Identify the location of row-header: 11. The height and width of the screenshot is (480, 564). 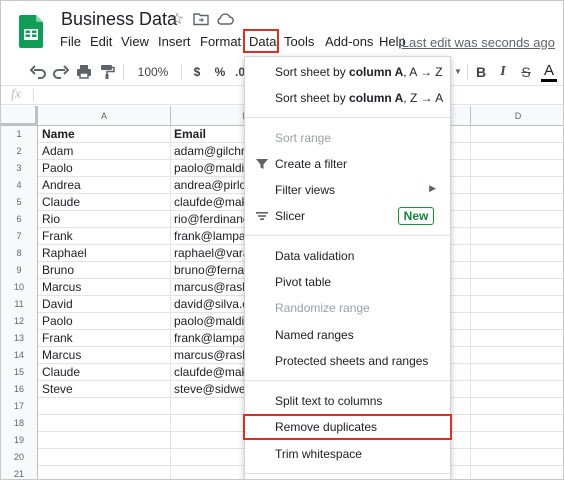
(19, 304).